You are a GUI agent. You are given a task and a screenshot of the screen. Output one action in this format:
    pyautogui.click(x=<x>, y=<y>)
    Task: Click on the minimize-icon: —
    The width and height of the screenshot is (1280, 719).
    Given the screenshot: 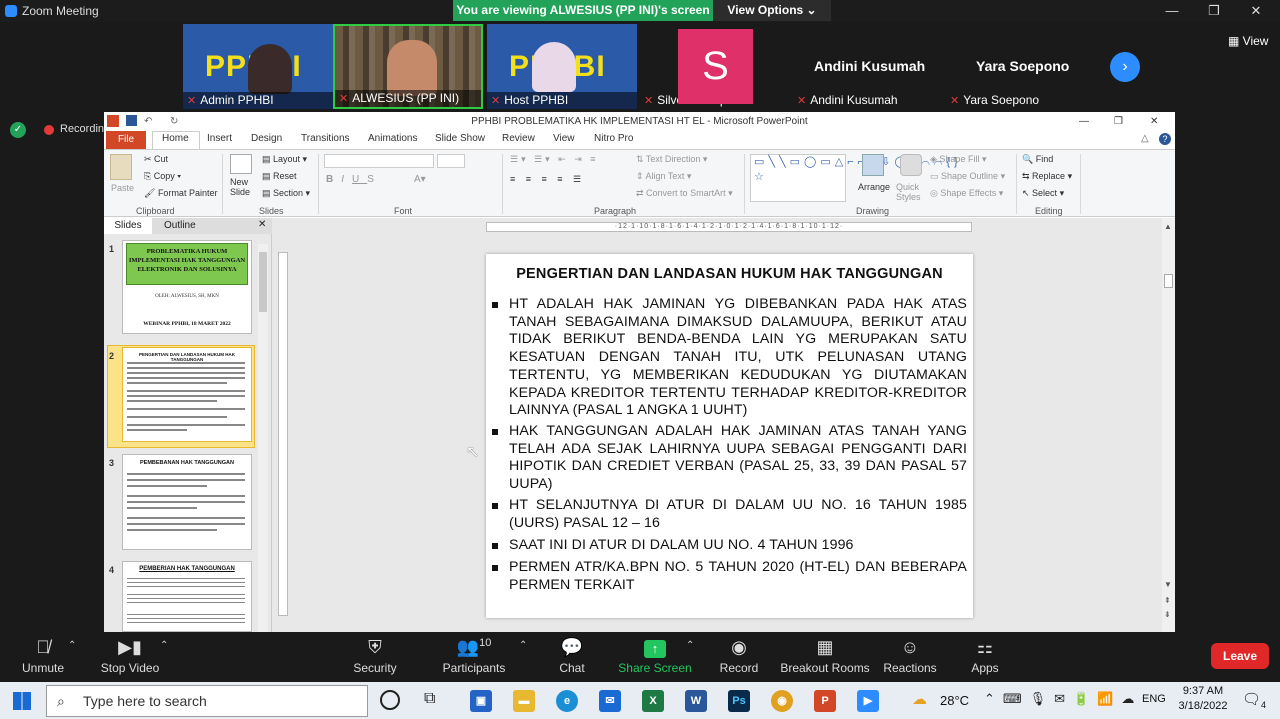 What is the action you would take?
    pyautogui.click(x=1172, y=11)
    